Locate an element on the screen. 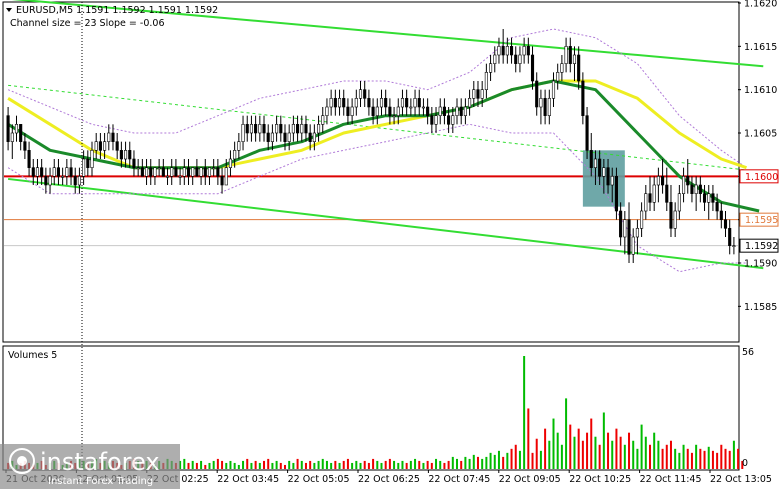  volume-panel-title: Volumes 5 is located at coordinates (32, 355).